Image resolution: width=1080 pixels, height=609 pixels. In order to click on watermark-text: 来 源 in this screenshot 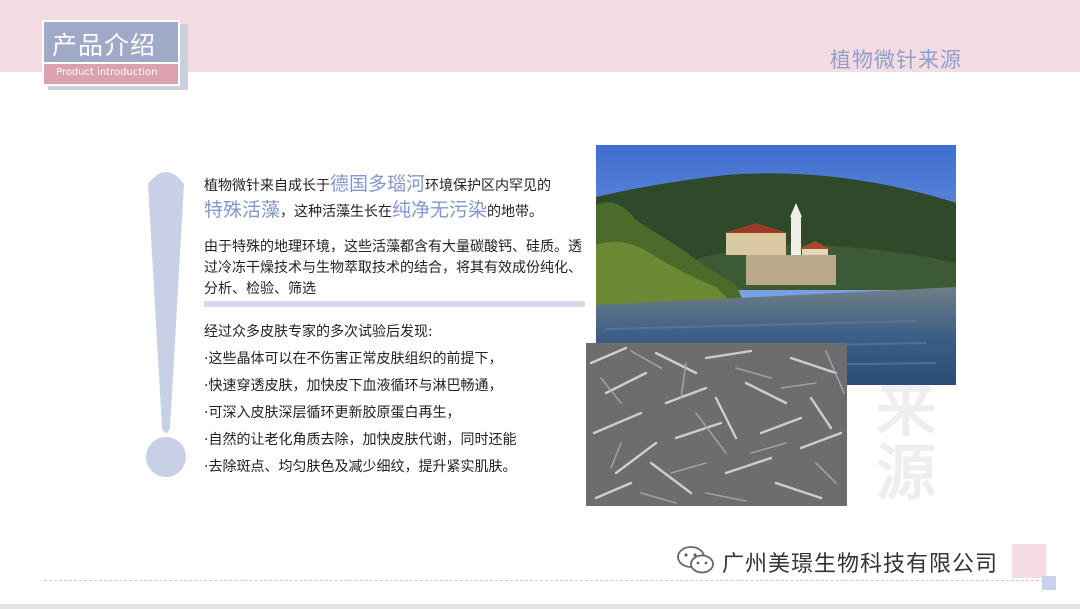, I will do `click(906, 442)`.